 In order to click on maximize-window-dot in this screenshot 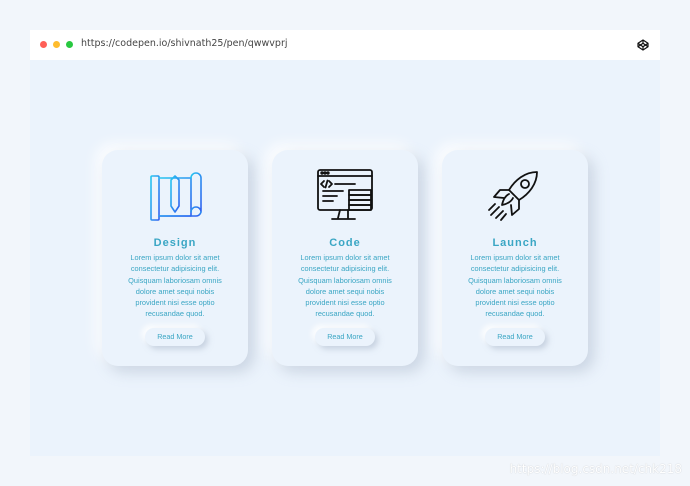, I will do `click(69, 44)`.